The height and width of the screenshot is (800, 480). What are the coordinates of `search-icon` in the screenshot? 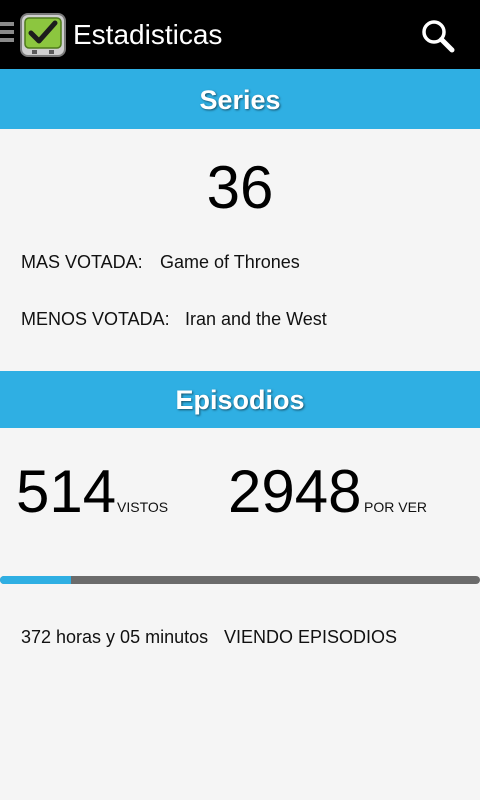 It's located at (438, 36).